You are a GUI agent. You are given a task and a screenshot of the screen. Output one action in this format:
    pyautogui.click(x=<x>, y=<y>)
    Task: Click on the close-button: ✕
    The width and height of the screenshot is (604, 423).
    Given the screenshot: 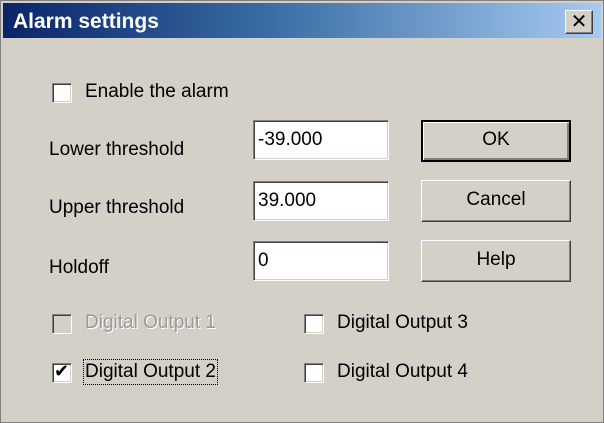 What is the action you would take?
    pyautogui.click(x=579, y=21)
    